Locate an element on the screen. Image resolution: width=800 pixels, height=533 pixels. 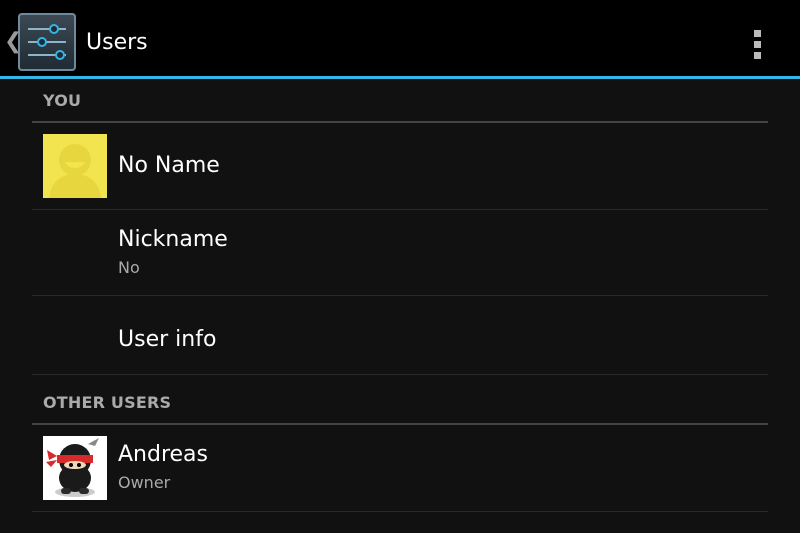
list-item-nickname: Nickname No is located at coordinates (400, 253).